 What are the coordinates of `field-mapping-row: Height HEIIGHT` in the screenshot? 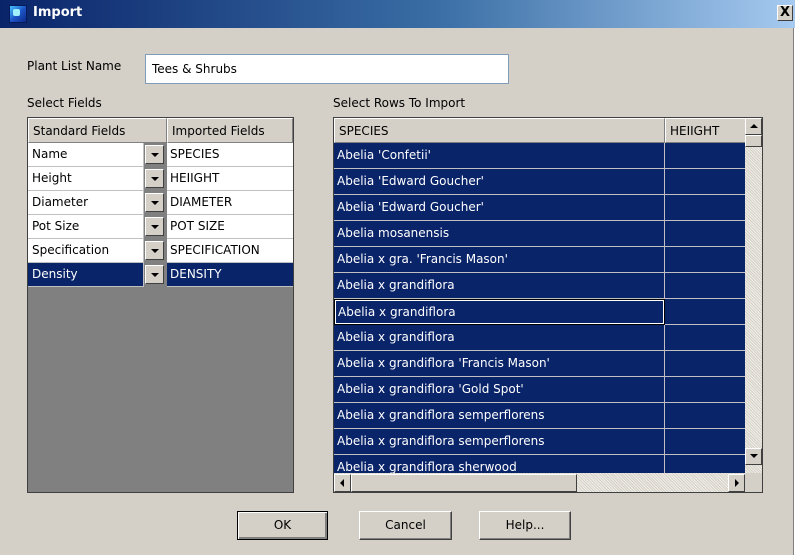 It's located at (160, 179).